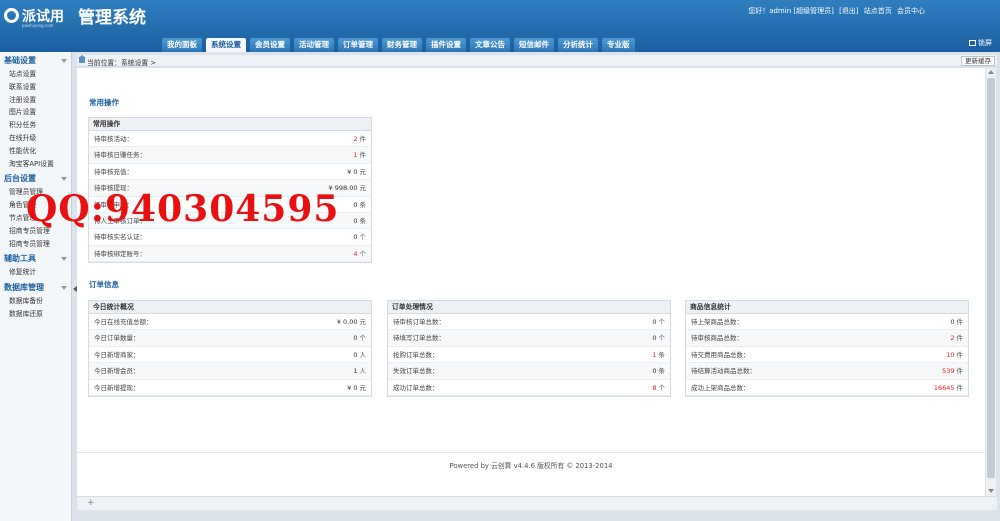  What do you see at coordinates (359, 355) in the screenshot?
I see `row-value: 0人` at bounding box center [359, 355].